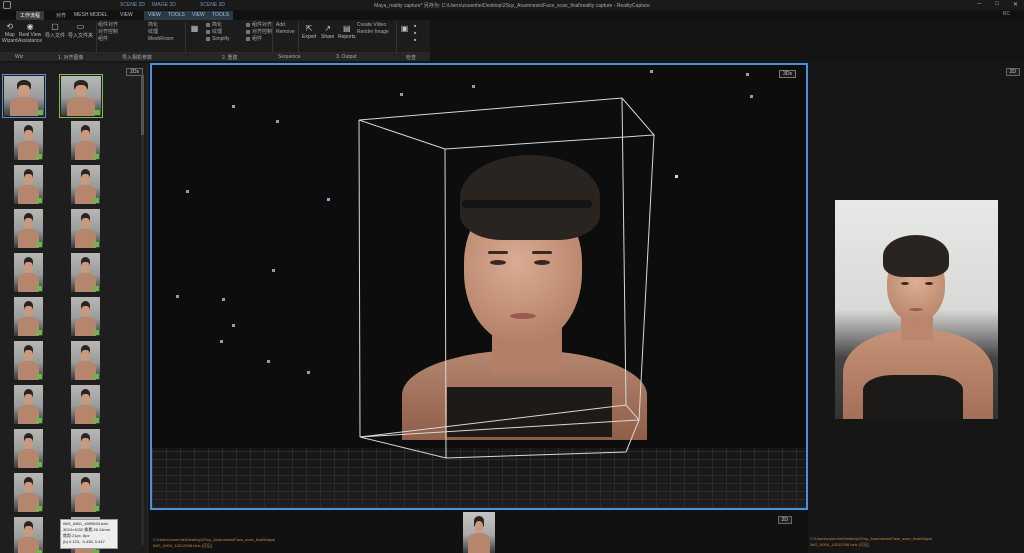 The image size is (1024, 553). Describe the element at coordinates (108, 39) in the screenshot. I see `ribbon-item: 组件` at that location.